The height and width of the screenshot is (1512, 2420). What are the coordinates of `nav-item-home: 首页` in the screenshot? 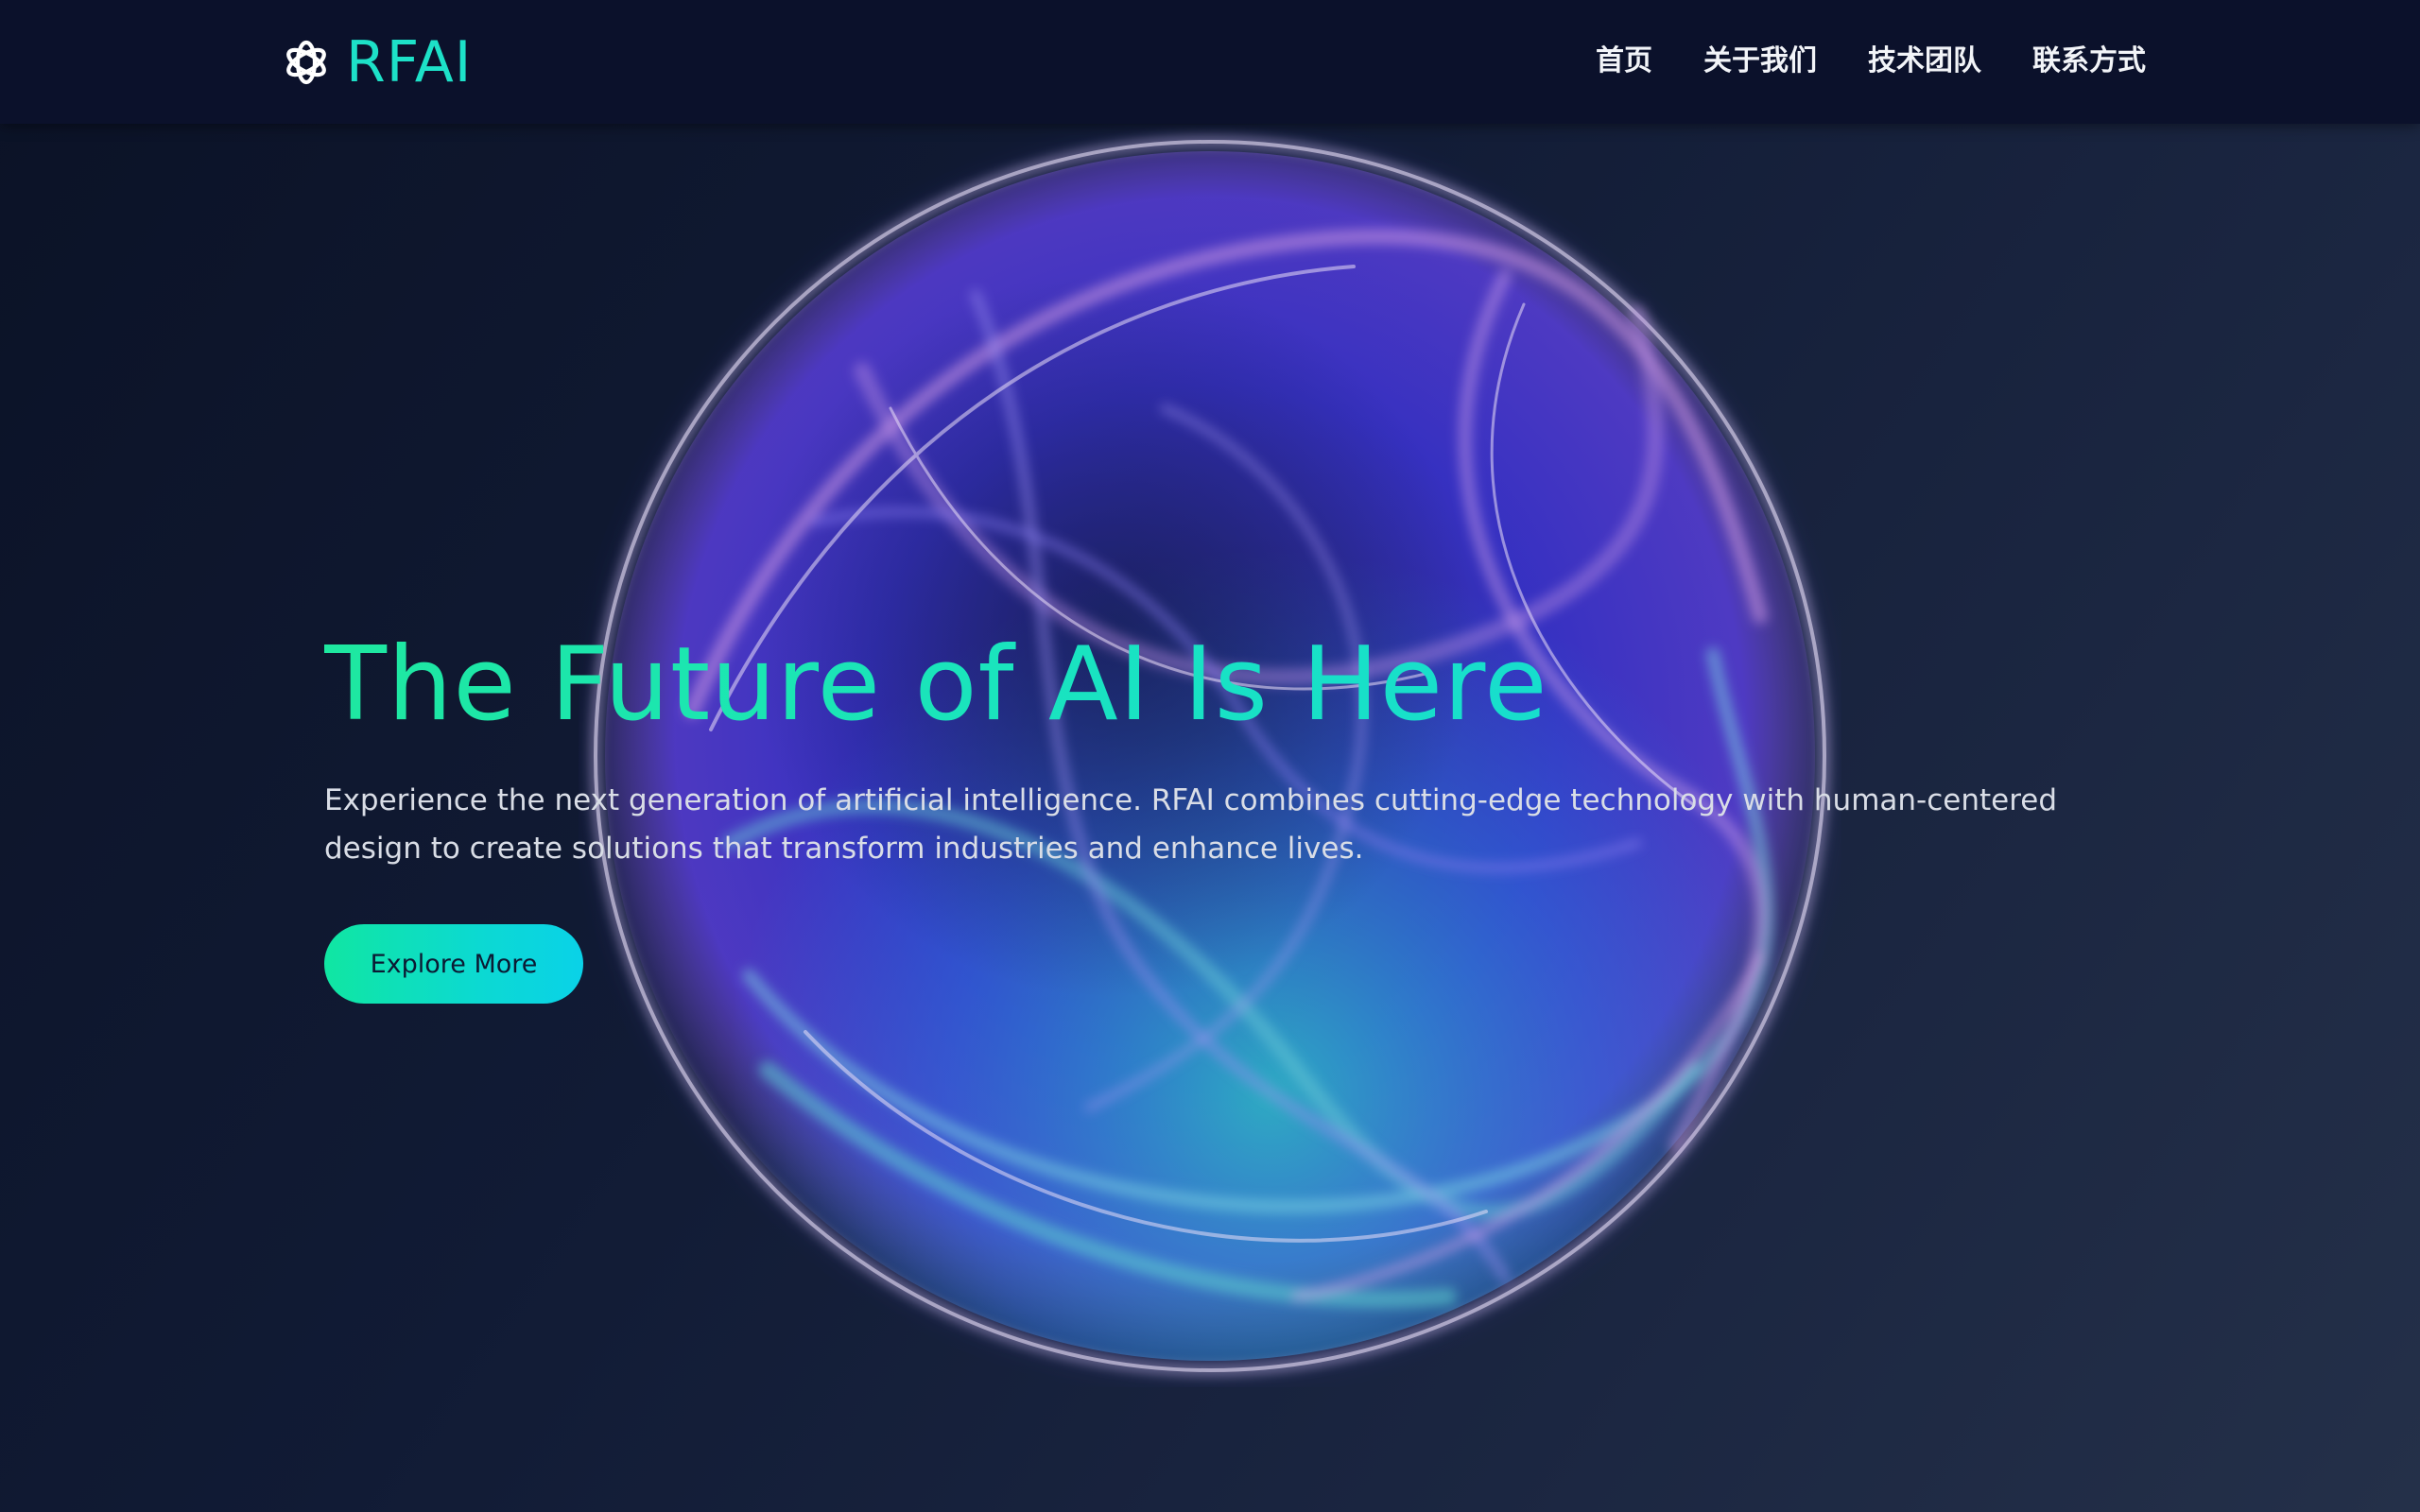 It's located at (1624, 61).